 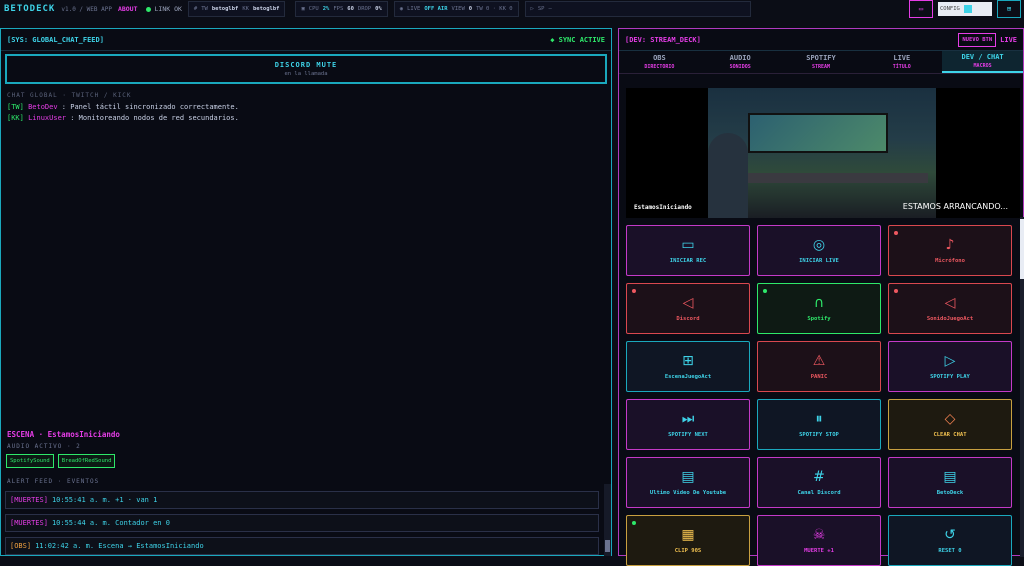 I want to click on siren-icon: ⚠, so click(x=819, y=360).